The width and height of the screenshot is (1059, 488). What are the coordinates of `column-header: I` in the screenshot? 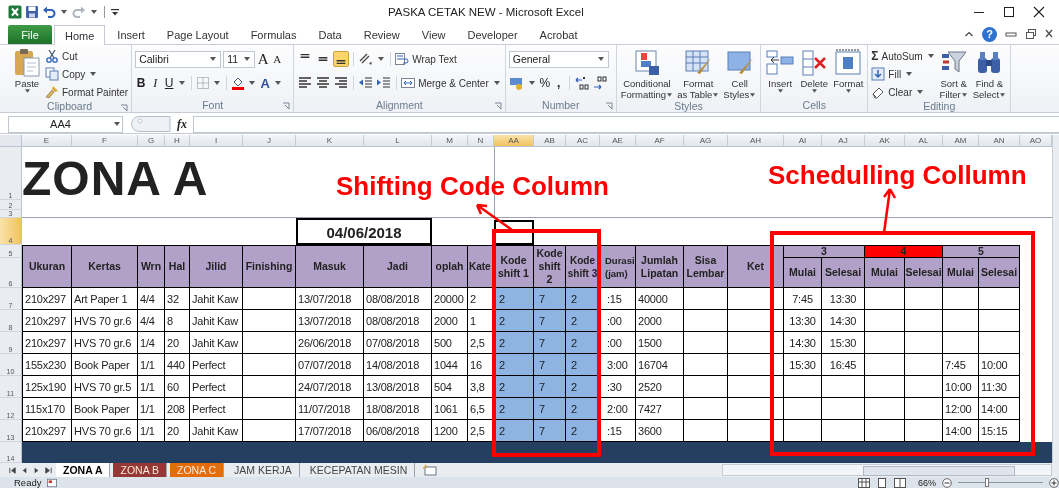 It's located at (216, 141).